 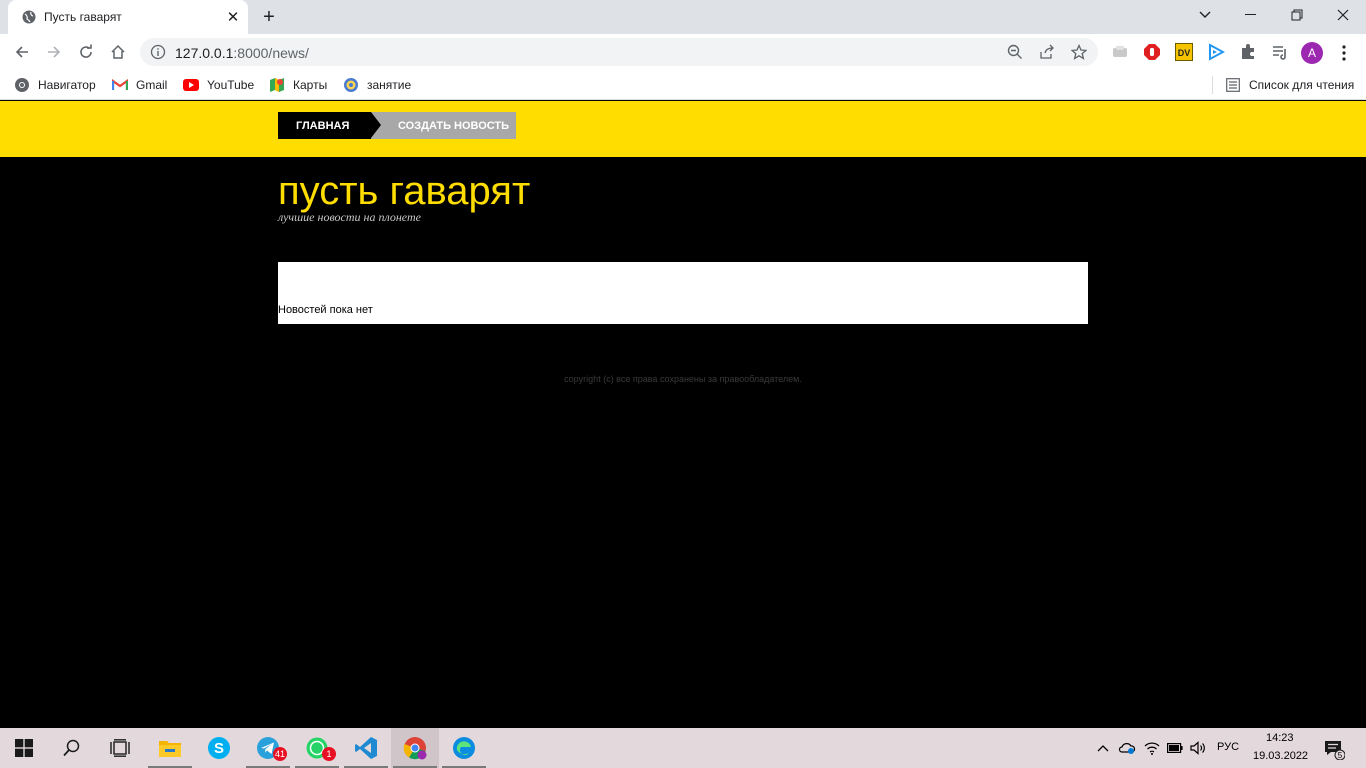 What do you see at coordinates (191, 85) in the screenshot?
I see `youtube-icon` at bounding box center [191, 85].